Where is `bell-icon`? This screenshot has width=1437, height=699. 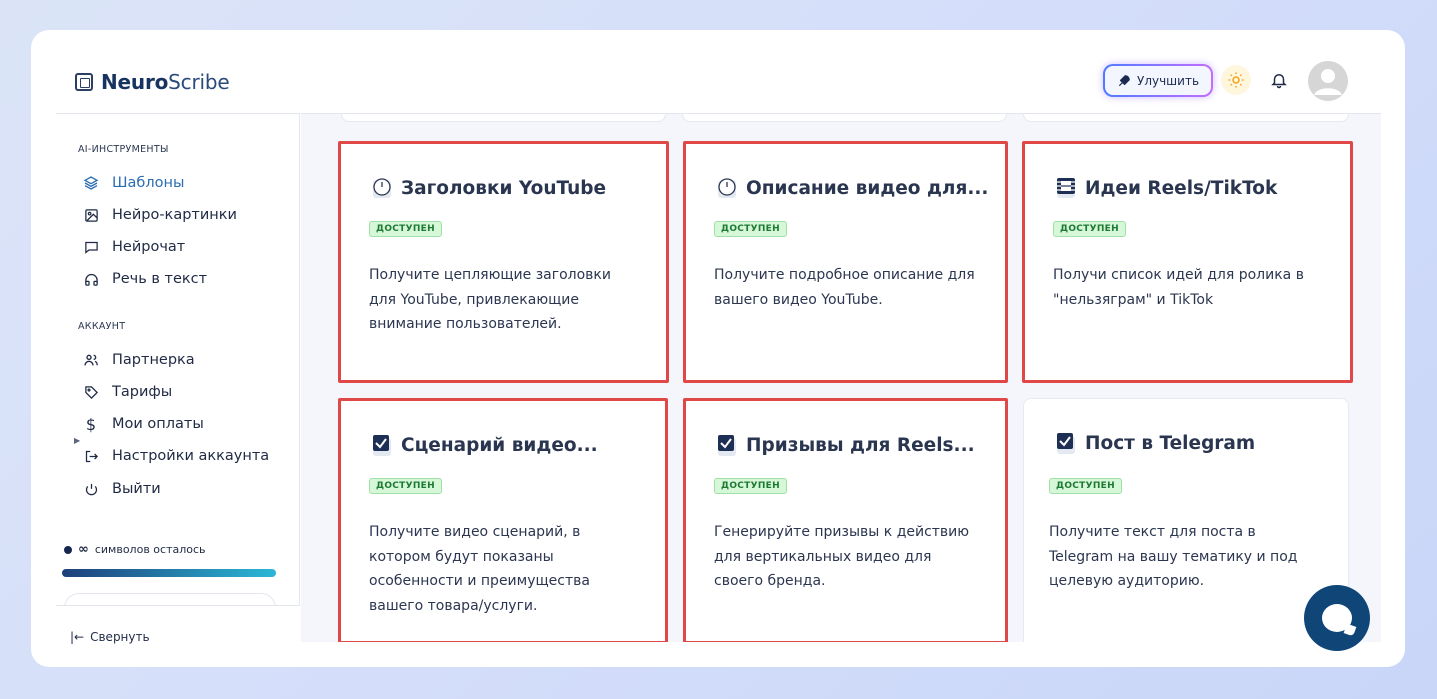 bell-icon is located at coordinates (1279, 81).